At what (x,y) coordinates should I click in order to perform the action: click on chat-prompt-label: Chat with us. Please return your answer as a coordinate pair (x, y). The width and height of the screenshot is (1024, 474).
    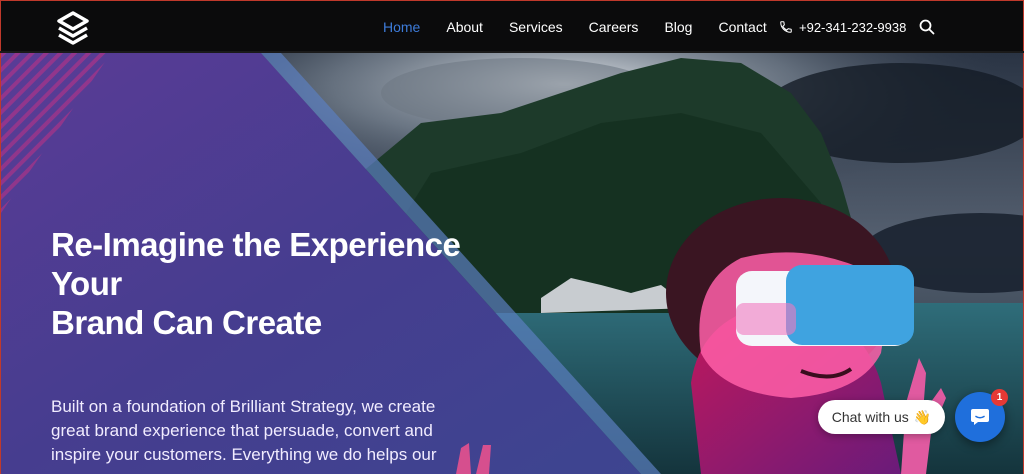
    Looking at the image, I should click on (870, 417).